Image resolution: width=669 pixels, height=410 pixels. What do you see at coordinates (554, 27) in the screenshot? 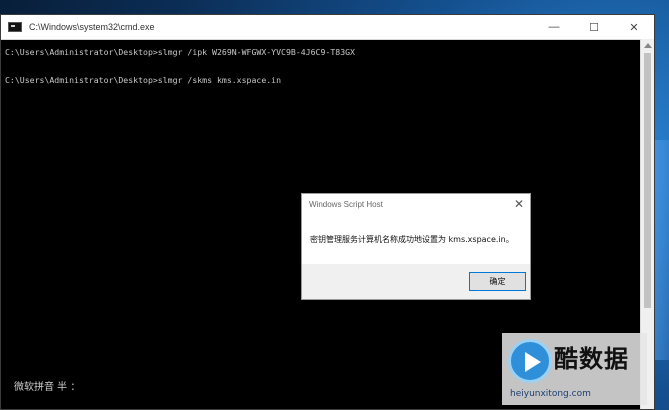
I see `minimize-button: —` at bounding box center [554, 27].